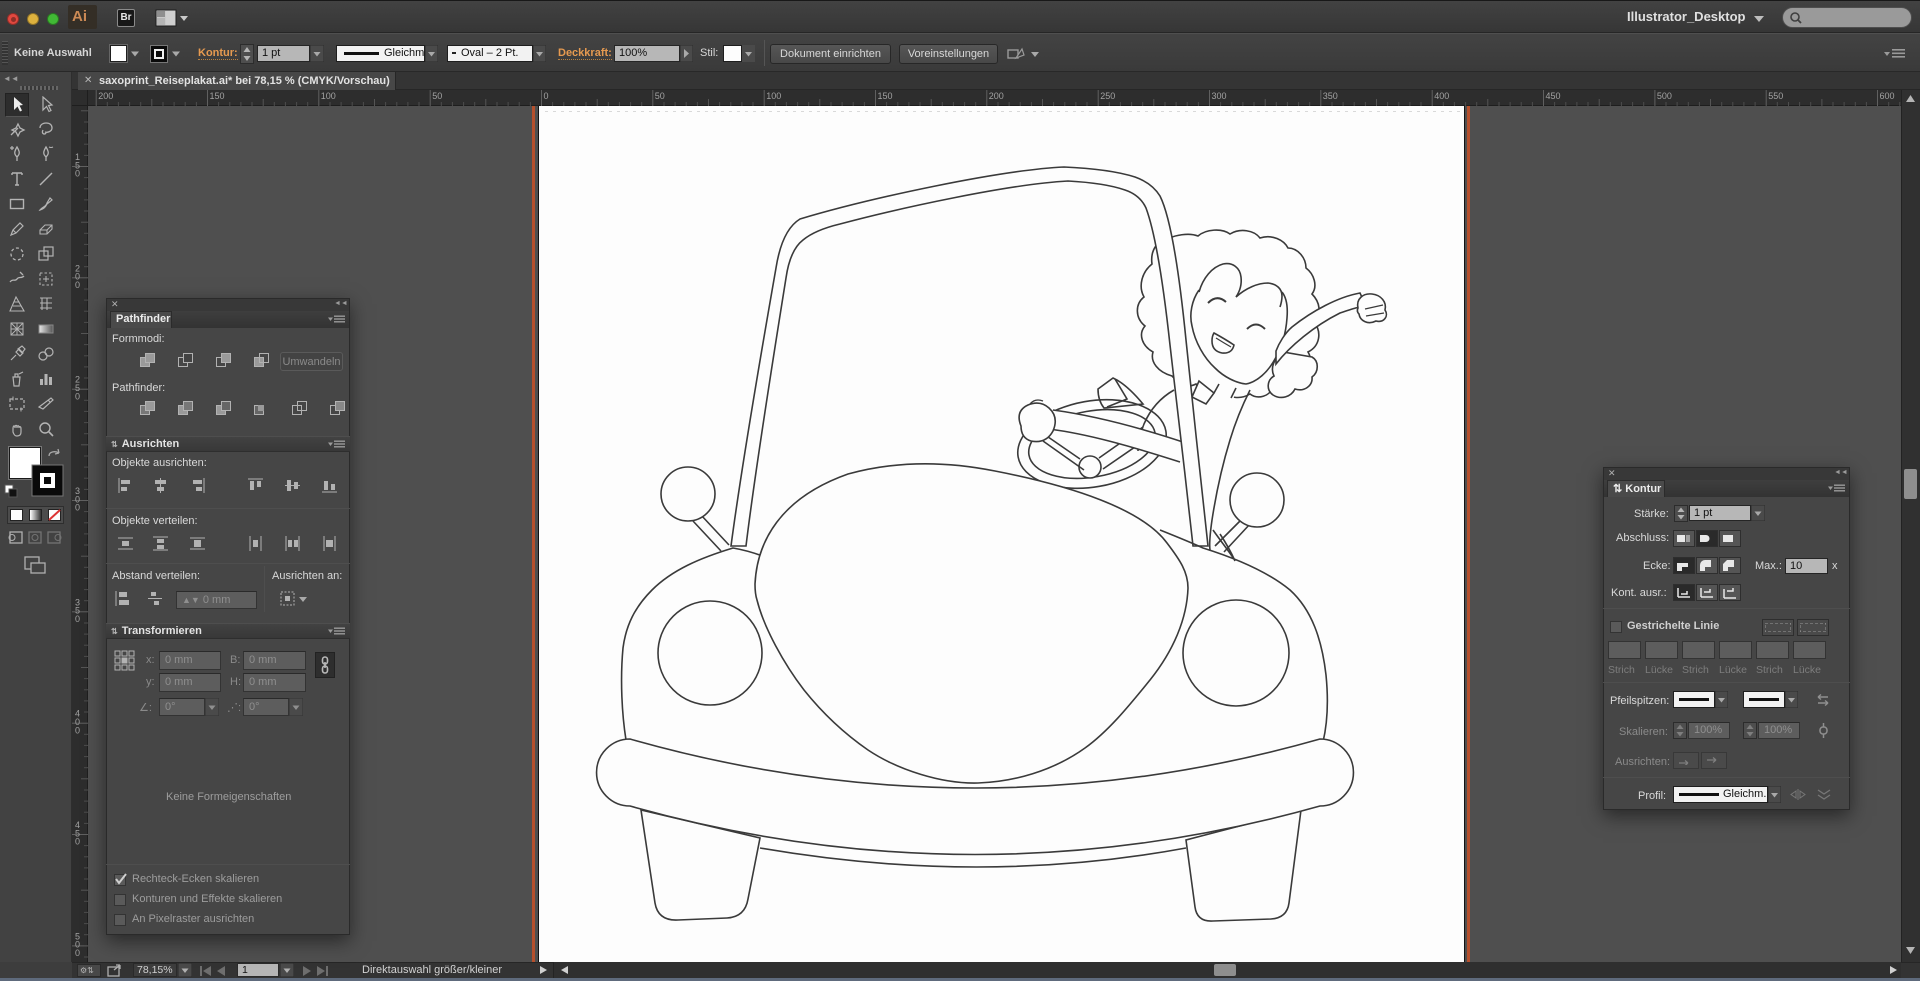 The height and width of the screenshot is (981, 1920). What do you see at coordinates (1664, 96) in the screenshot?
I see `svg-text: 500` at bounding box center [1664, 96].